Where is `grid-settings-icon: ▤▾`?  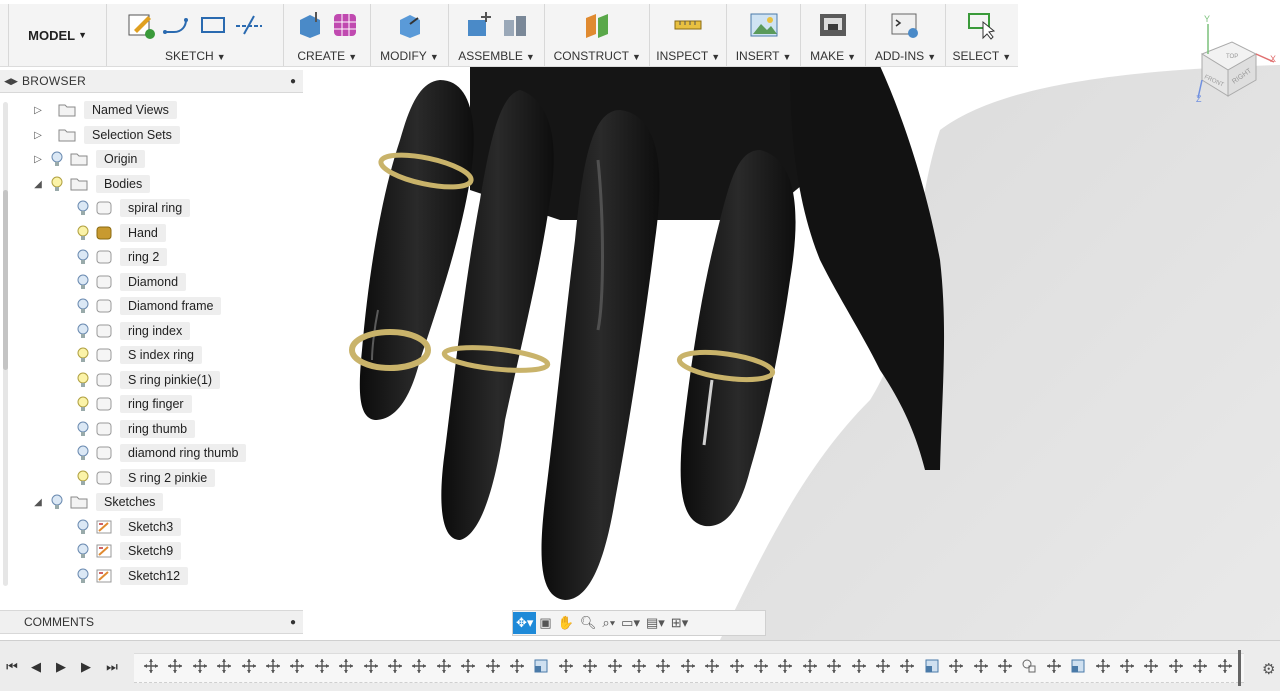 grid-settings-icon: ▤▾ is located at coordinates (655, 623).